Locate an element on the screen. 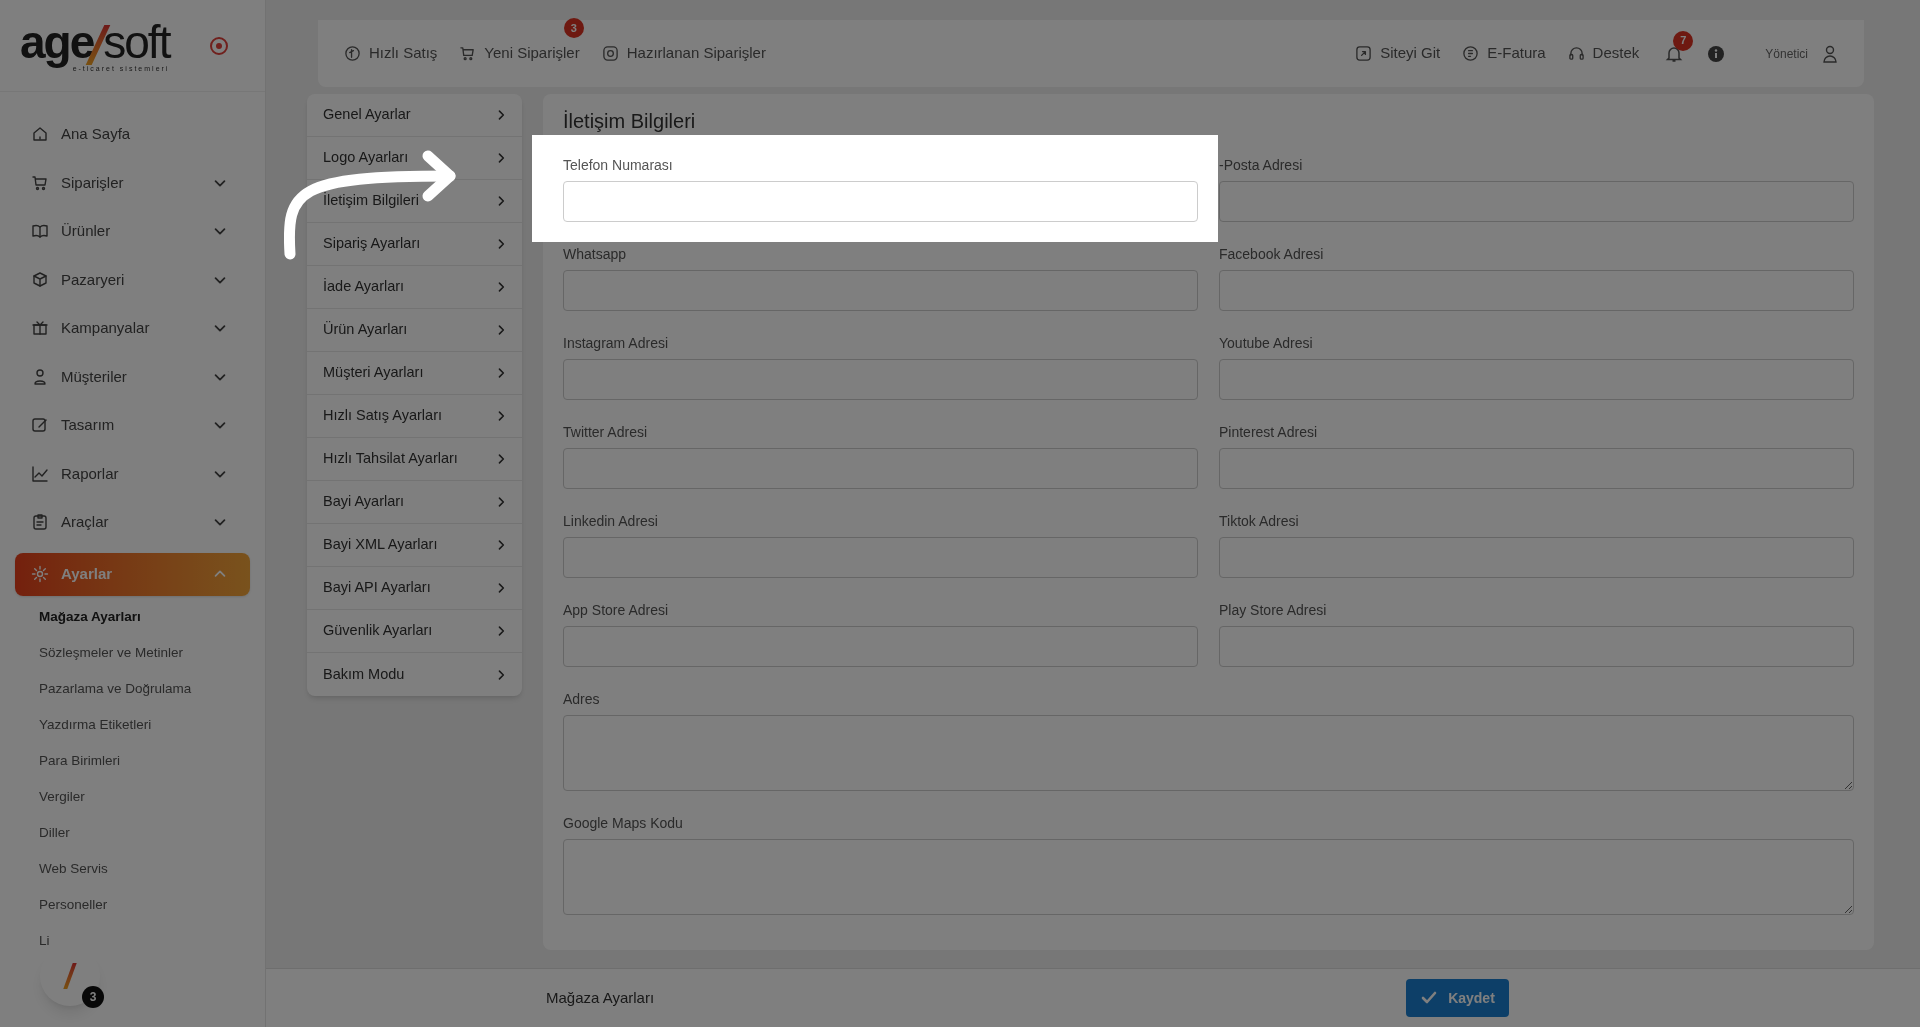 The width and height of the screenshot is (1920, 1027). book-icon is located at coordinates (40, 231).